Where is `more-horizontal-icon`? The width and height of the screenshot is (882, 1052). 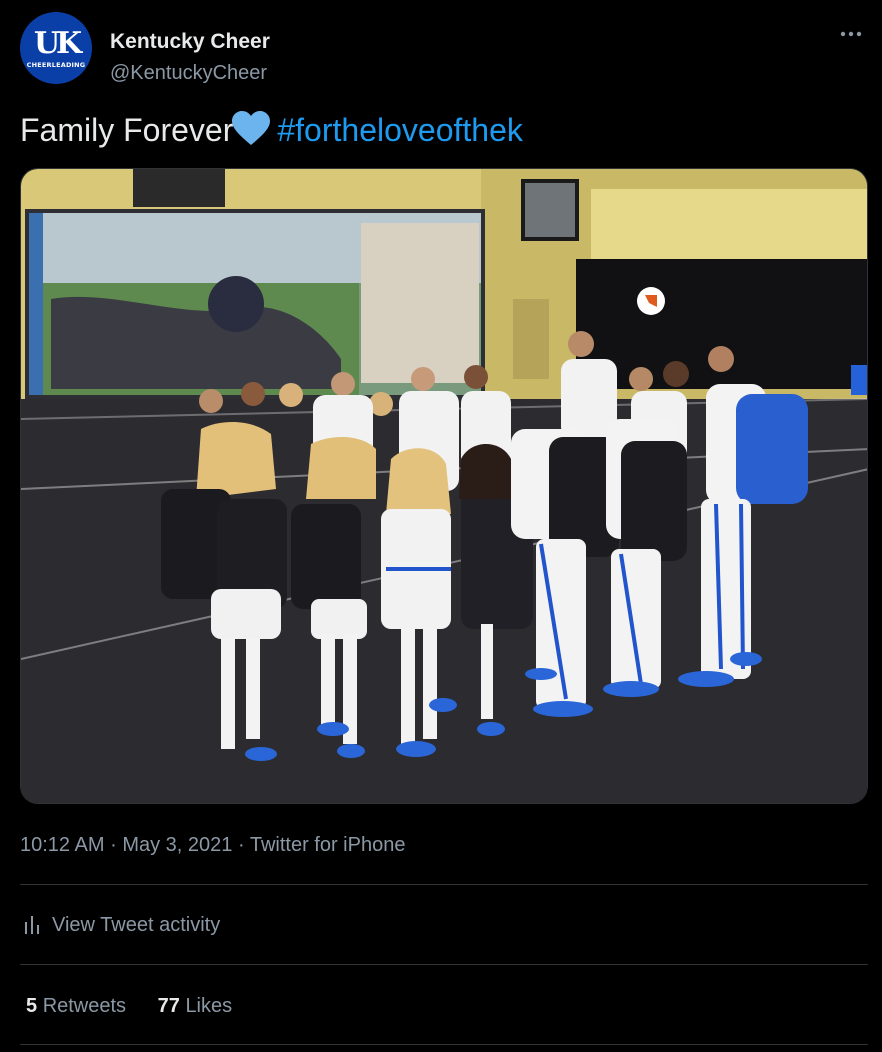 more-horizontal-icon is located at coordinates (851, 30).